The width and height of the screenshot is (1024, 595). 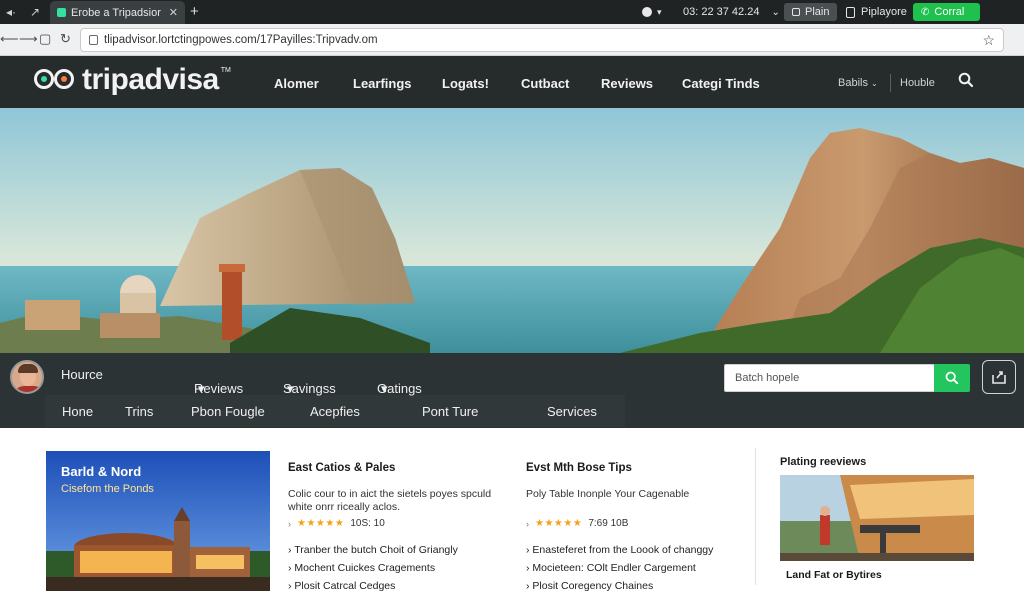 What do you see at coordinates (721, 83) in the screenshot?
I see `nav-item-categi-tinds: Categi Tinds` at bounding box center [721, 83].